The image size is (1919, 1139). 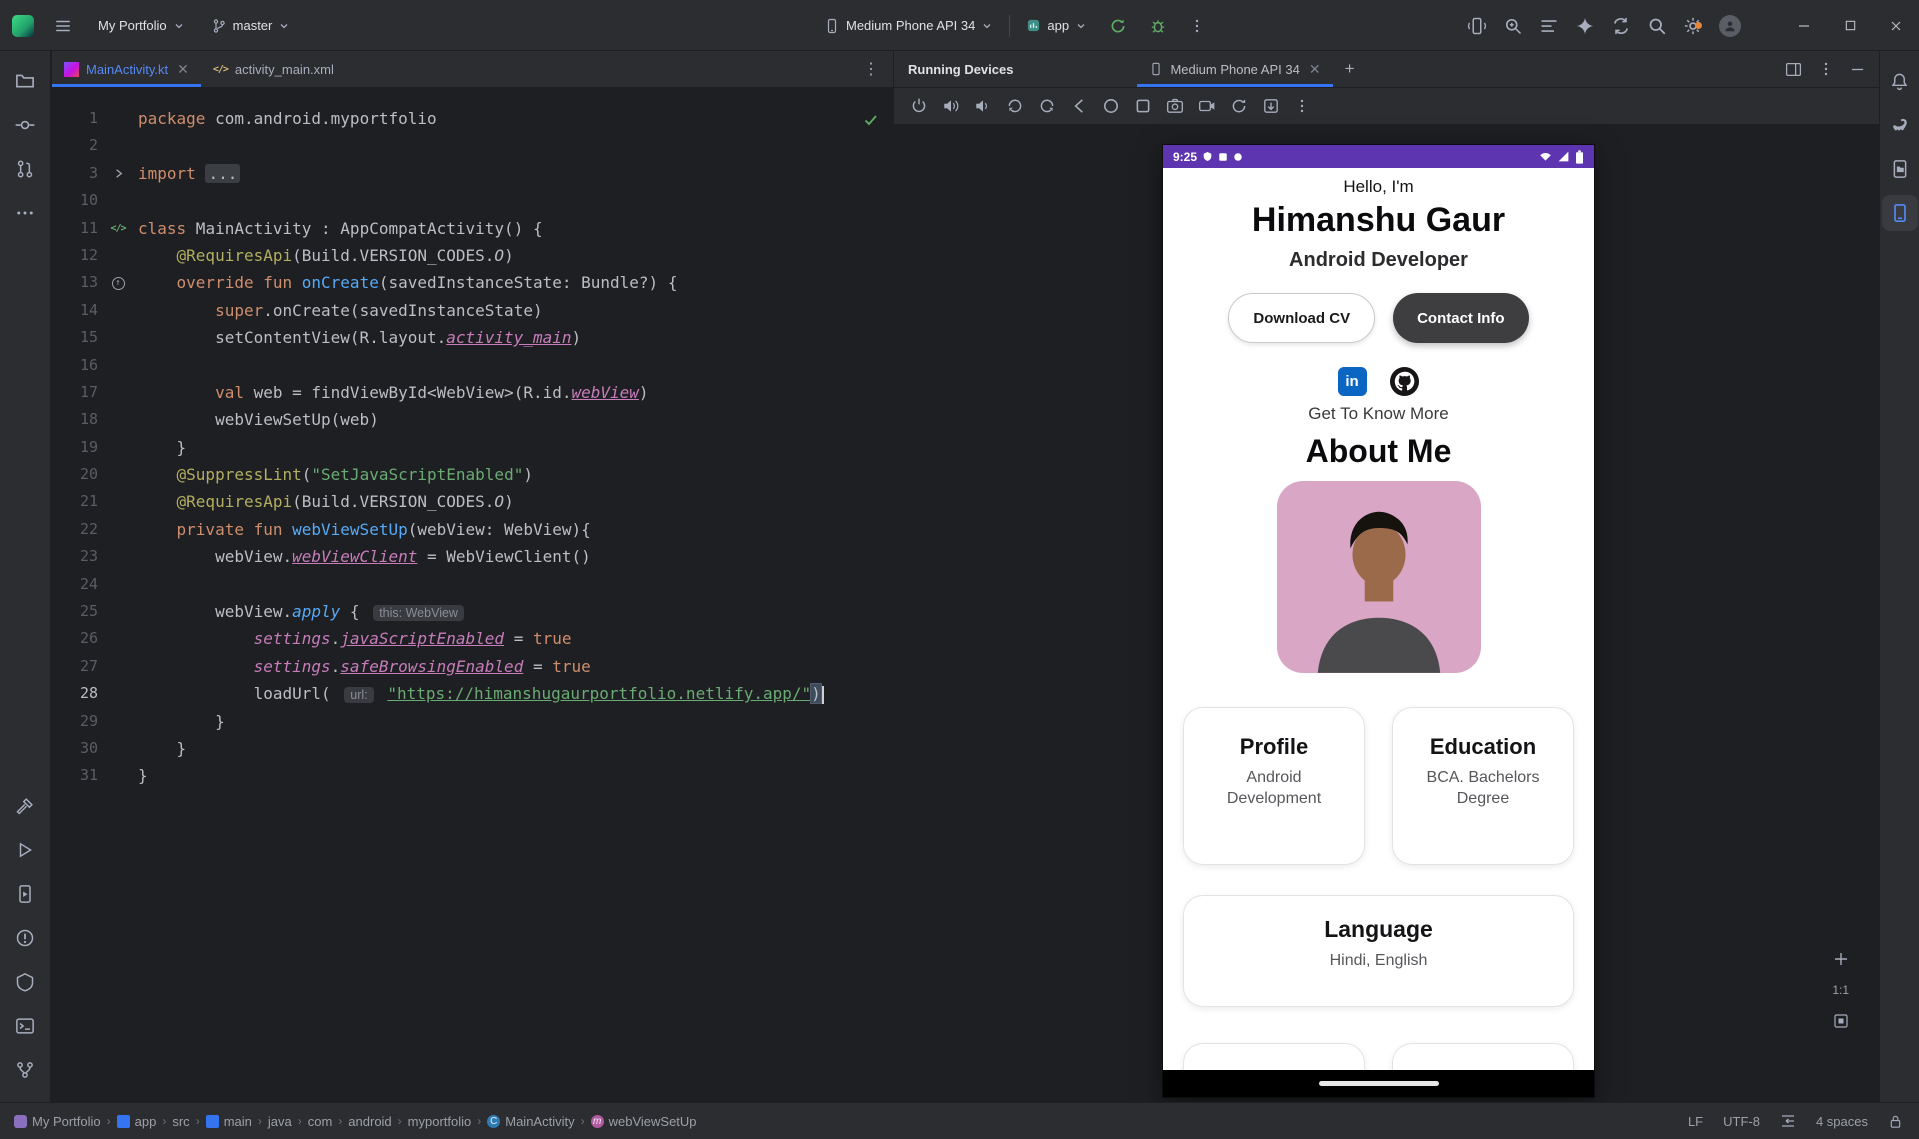 I want to click on more-actions-button, so click(x=1197, y=26).